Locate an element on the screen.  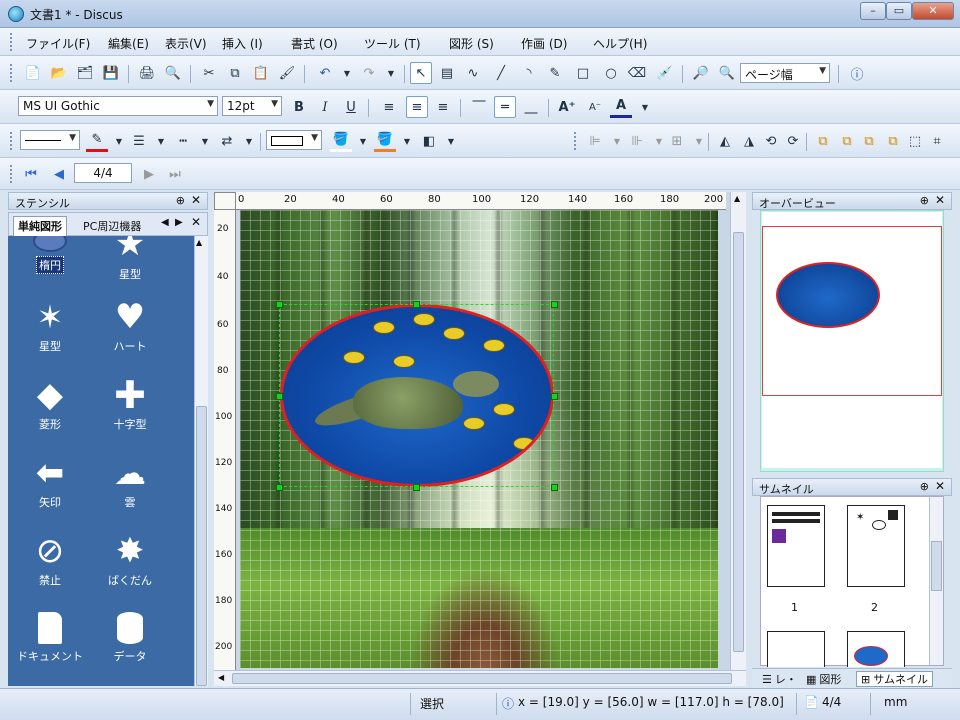
shape-arrow: ⬅ 矢印 is located at coordinates (50, 483).